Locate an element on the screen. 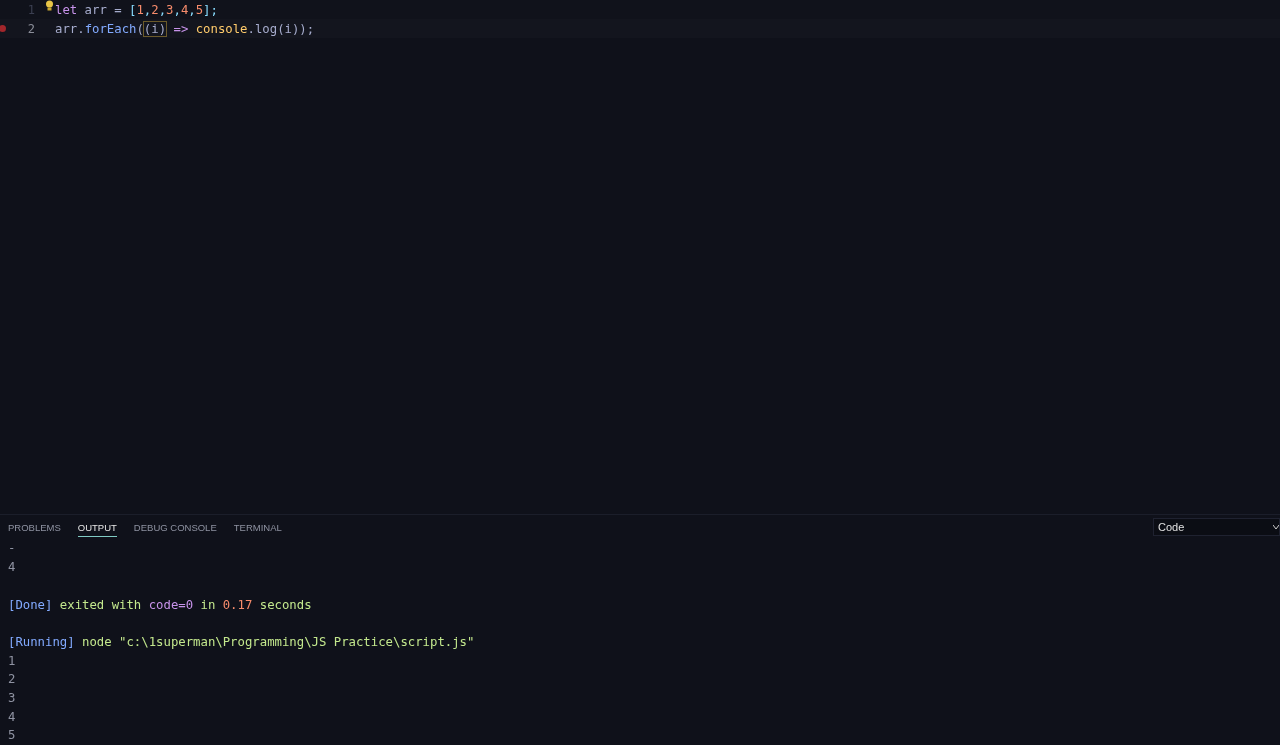 The image size is (1280, 745). output-line: 5 is located at coordinates (12, 736).